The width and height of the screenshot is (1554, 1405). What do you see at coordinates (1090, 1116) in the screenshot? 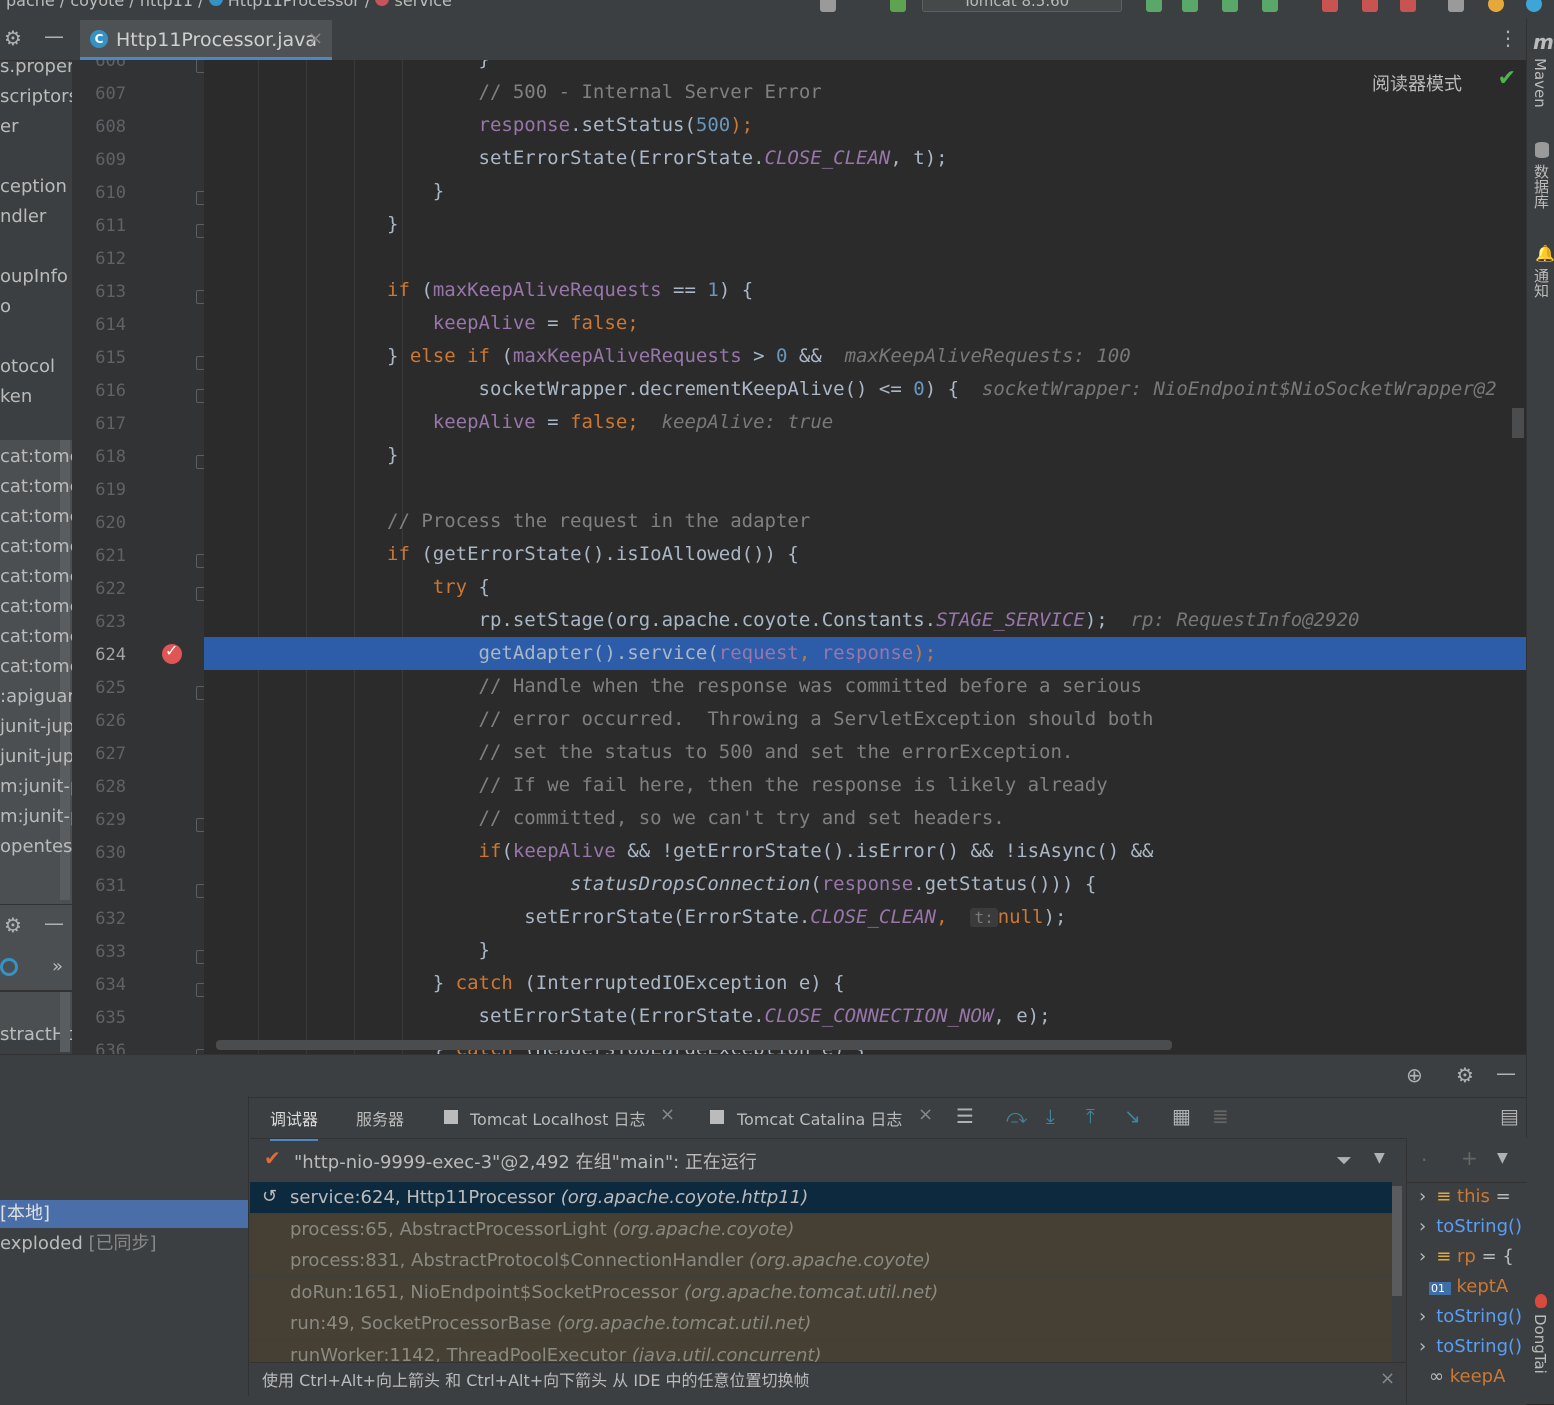
I see `step-out-icon: ⤒` at bounding box center [1090, 1116].